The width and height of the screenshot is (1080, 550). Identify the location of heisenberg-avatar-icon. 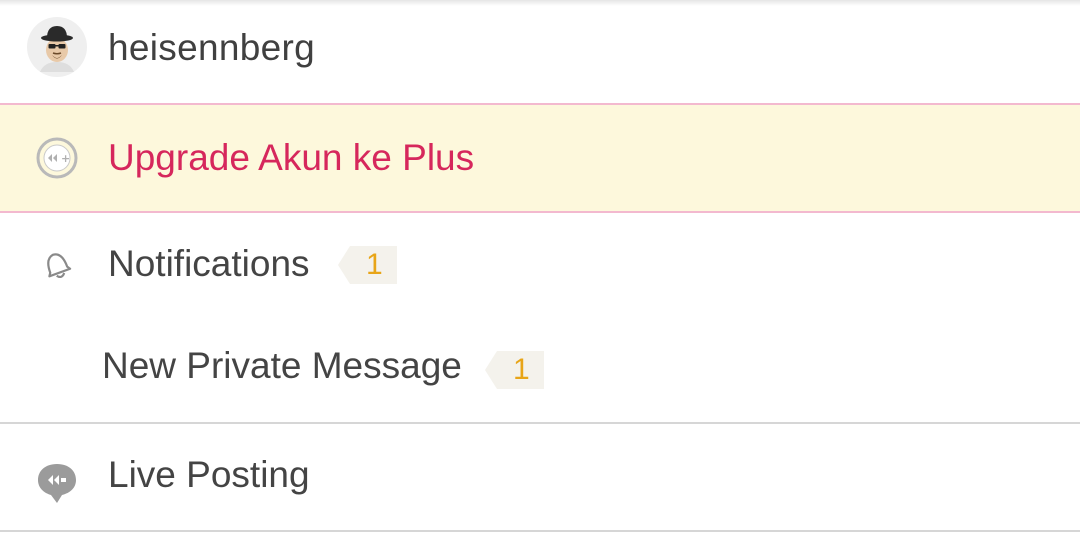
(57, 47).